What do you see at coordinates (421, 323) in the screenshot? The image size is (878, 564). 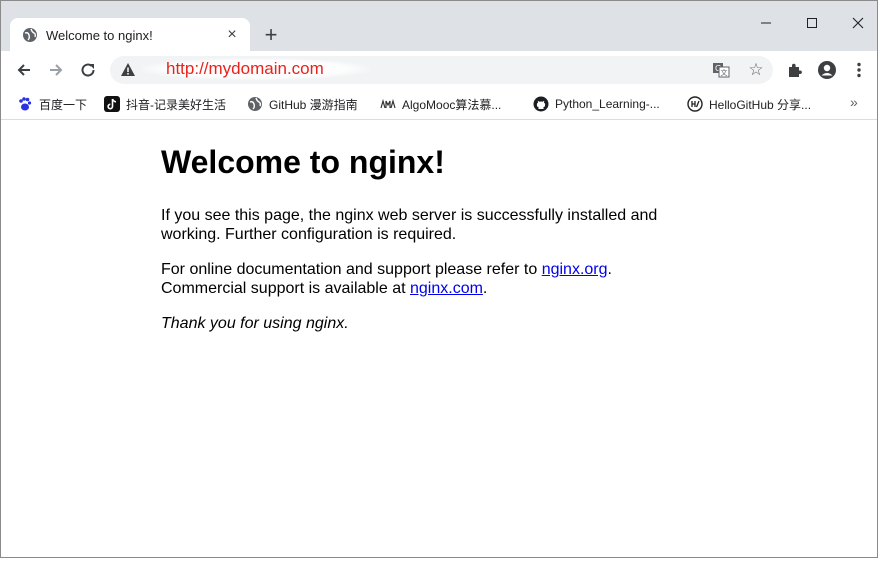 I see `paragraph-thanks: Thank you for using nginx.` at bounding box center [421, 323].